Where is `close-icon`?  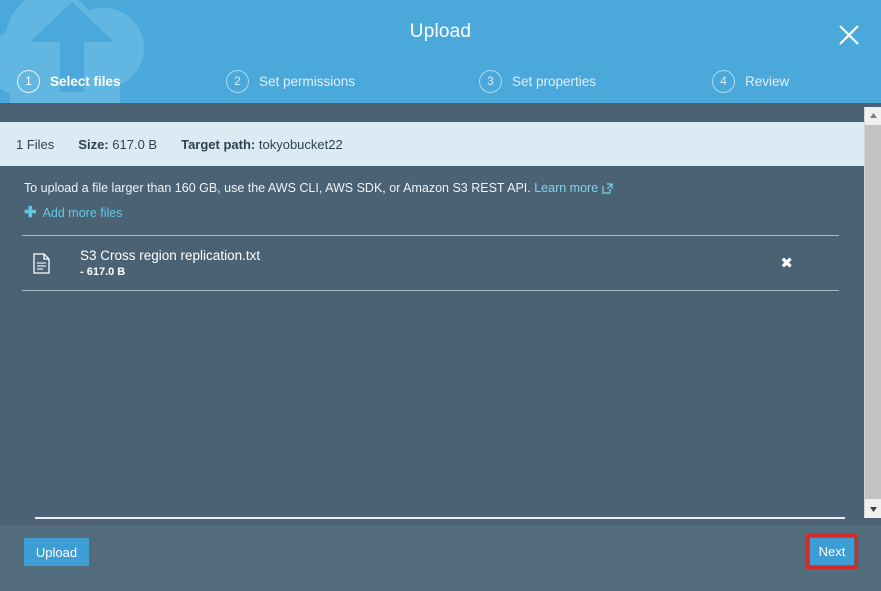
close-icon is located at coordinates (849, 35).